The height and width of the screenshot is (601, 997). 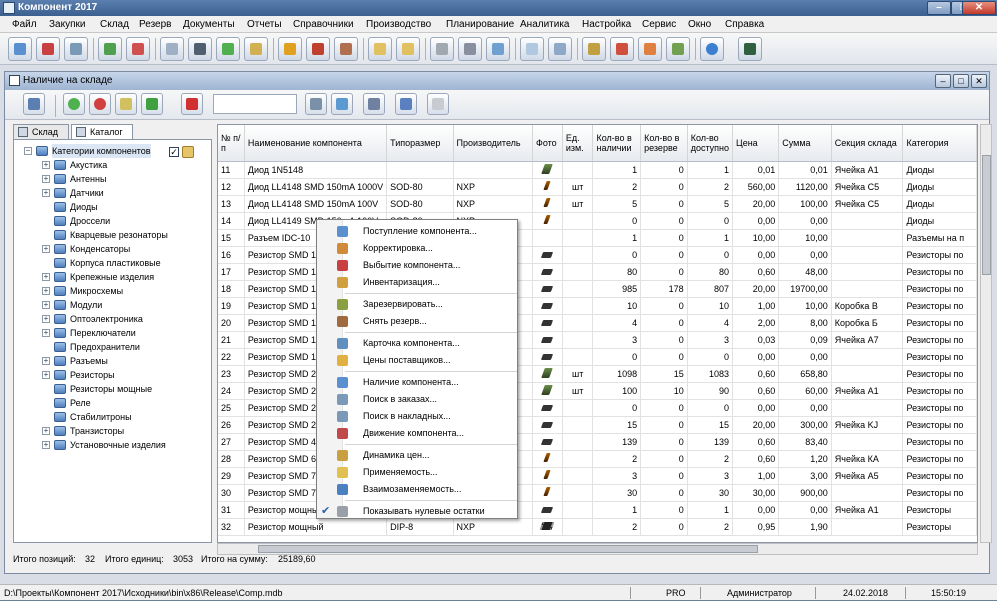 What do you see at coordinates (318, 49) in the screenshot?
I see `tb-printer-button` at bounding box center [318, 49].